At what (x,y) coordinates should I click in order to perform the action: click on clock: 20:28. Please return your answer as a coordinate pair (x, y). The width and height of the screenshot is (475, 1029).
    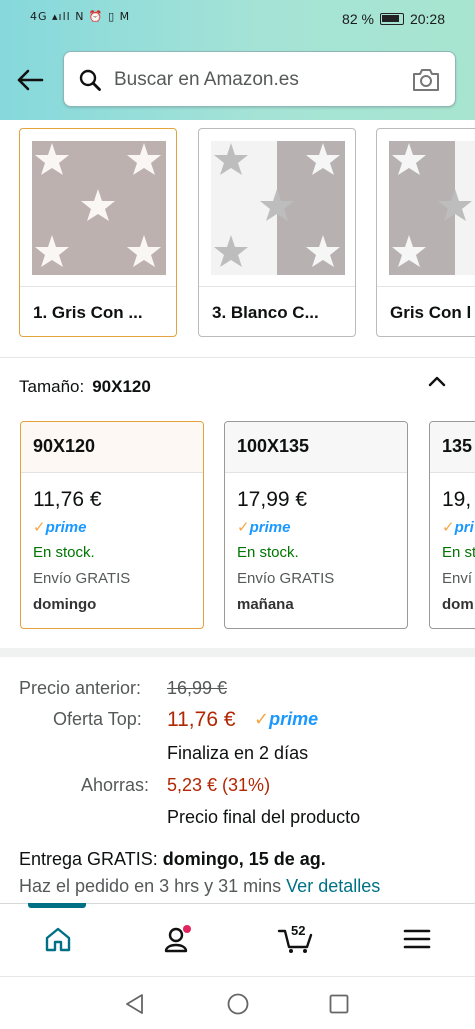
    Looking at the image, I should click on (427, 19).